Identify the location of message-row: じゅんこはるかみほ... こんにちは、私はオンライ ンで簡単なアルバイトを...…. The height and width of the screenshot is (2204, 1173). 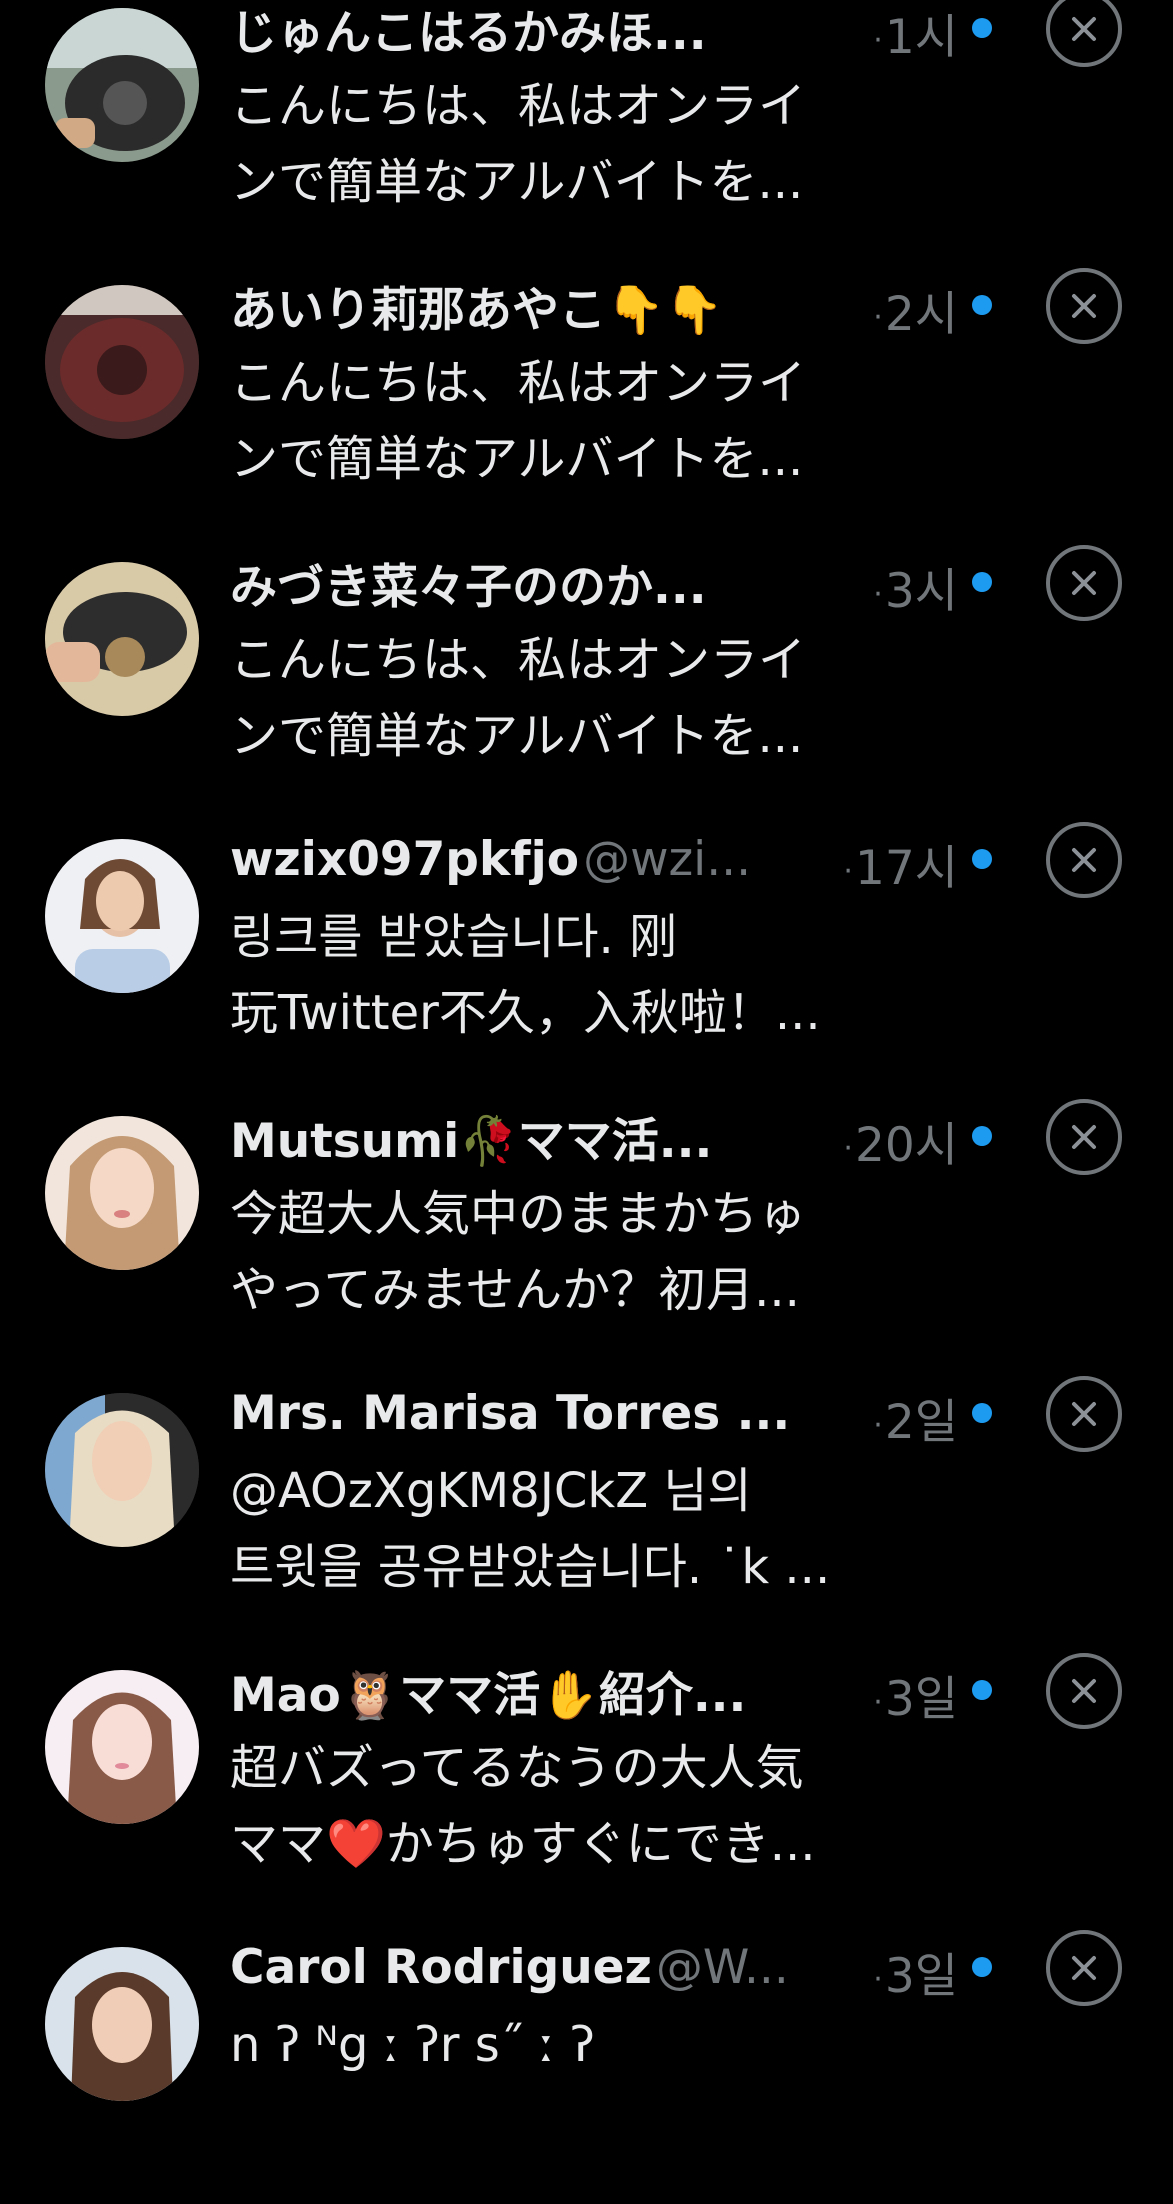
(586, 132).